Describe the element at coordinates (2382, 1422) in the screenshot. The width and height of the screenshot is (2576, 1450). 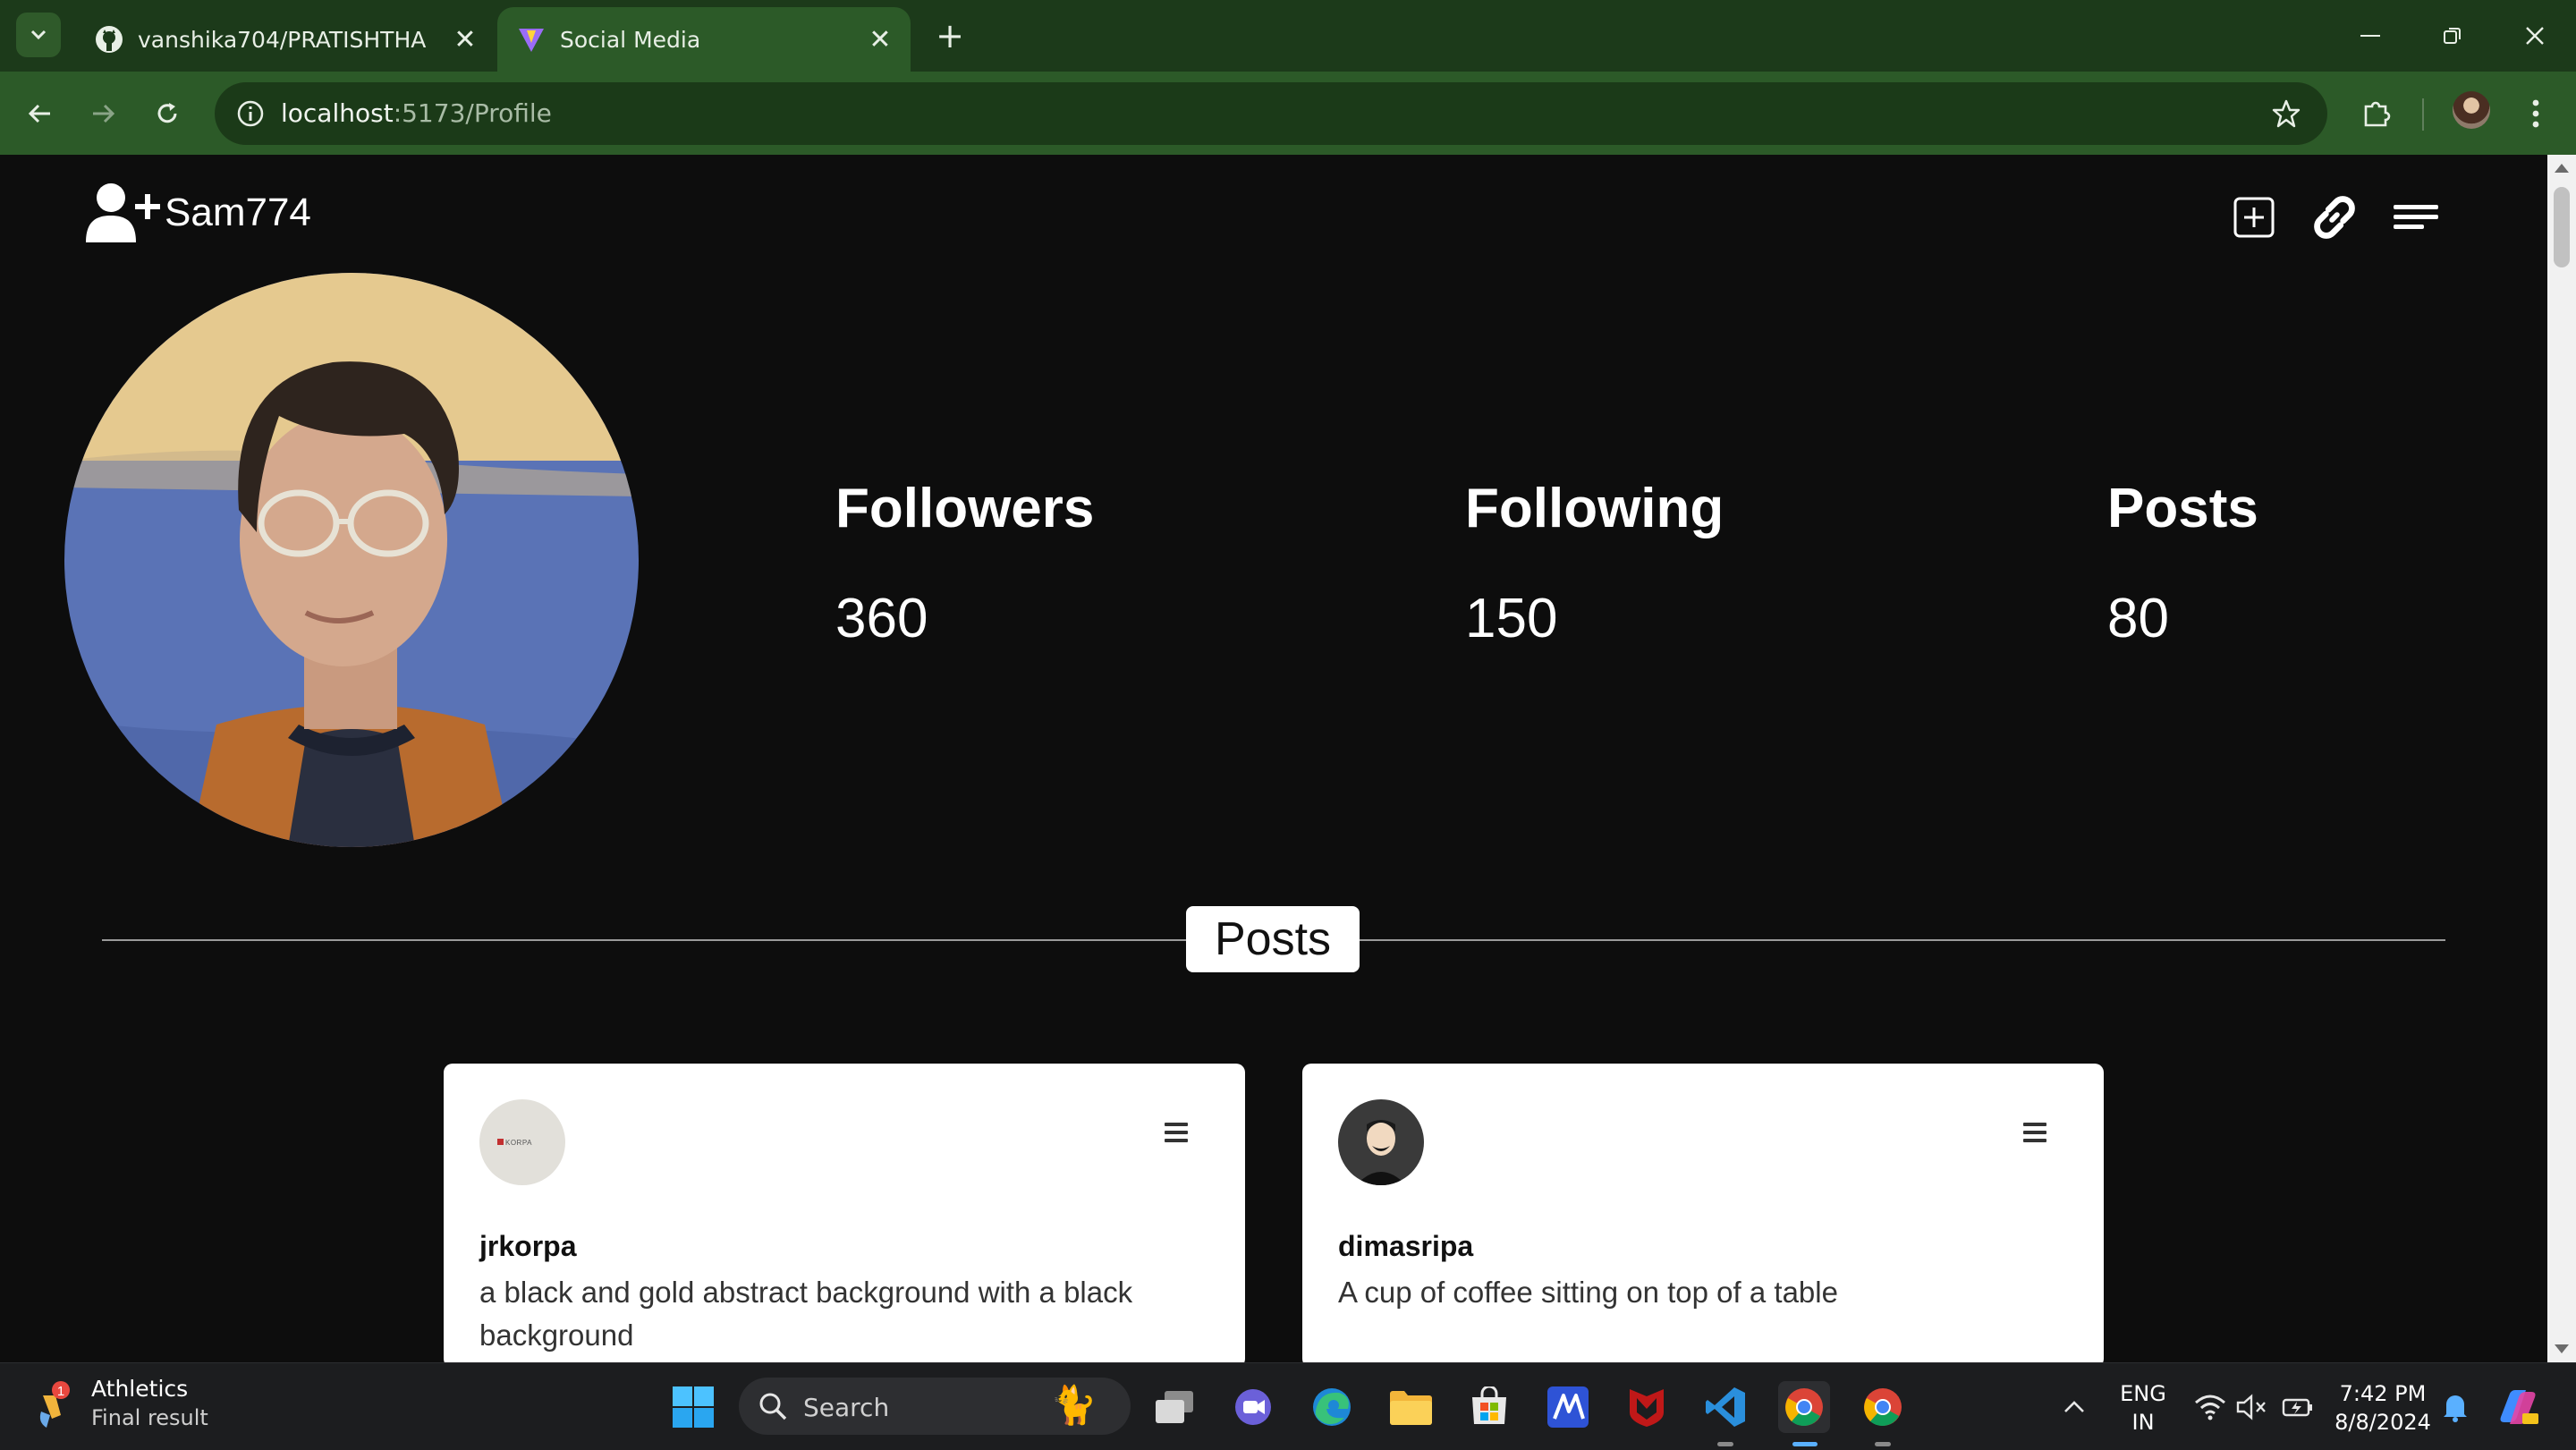
I see `clock-date: 8/8/2024` at that location.